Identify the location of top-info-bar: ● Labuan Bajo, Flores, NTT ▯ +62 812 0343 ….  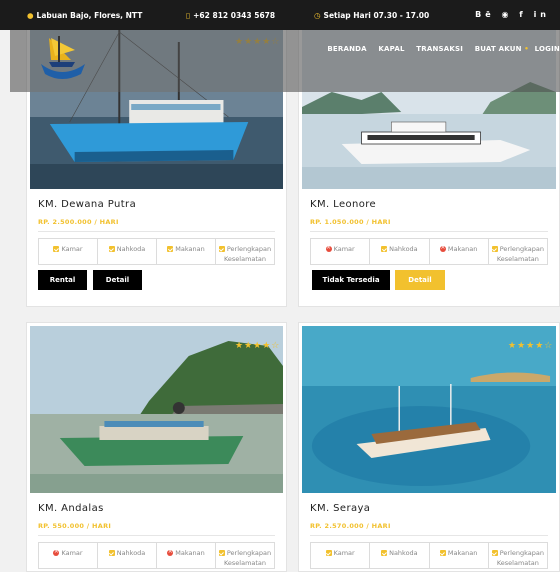
(280, 15).